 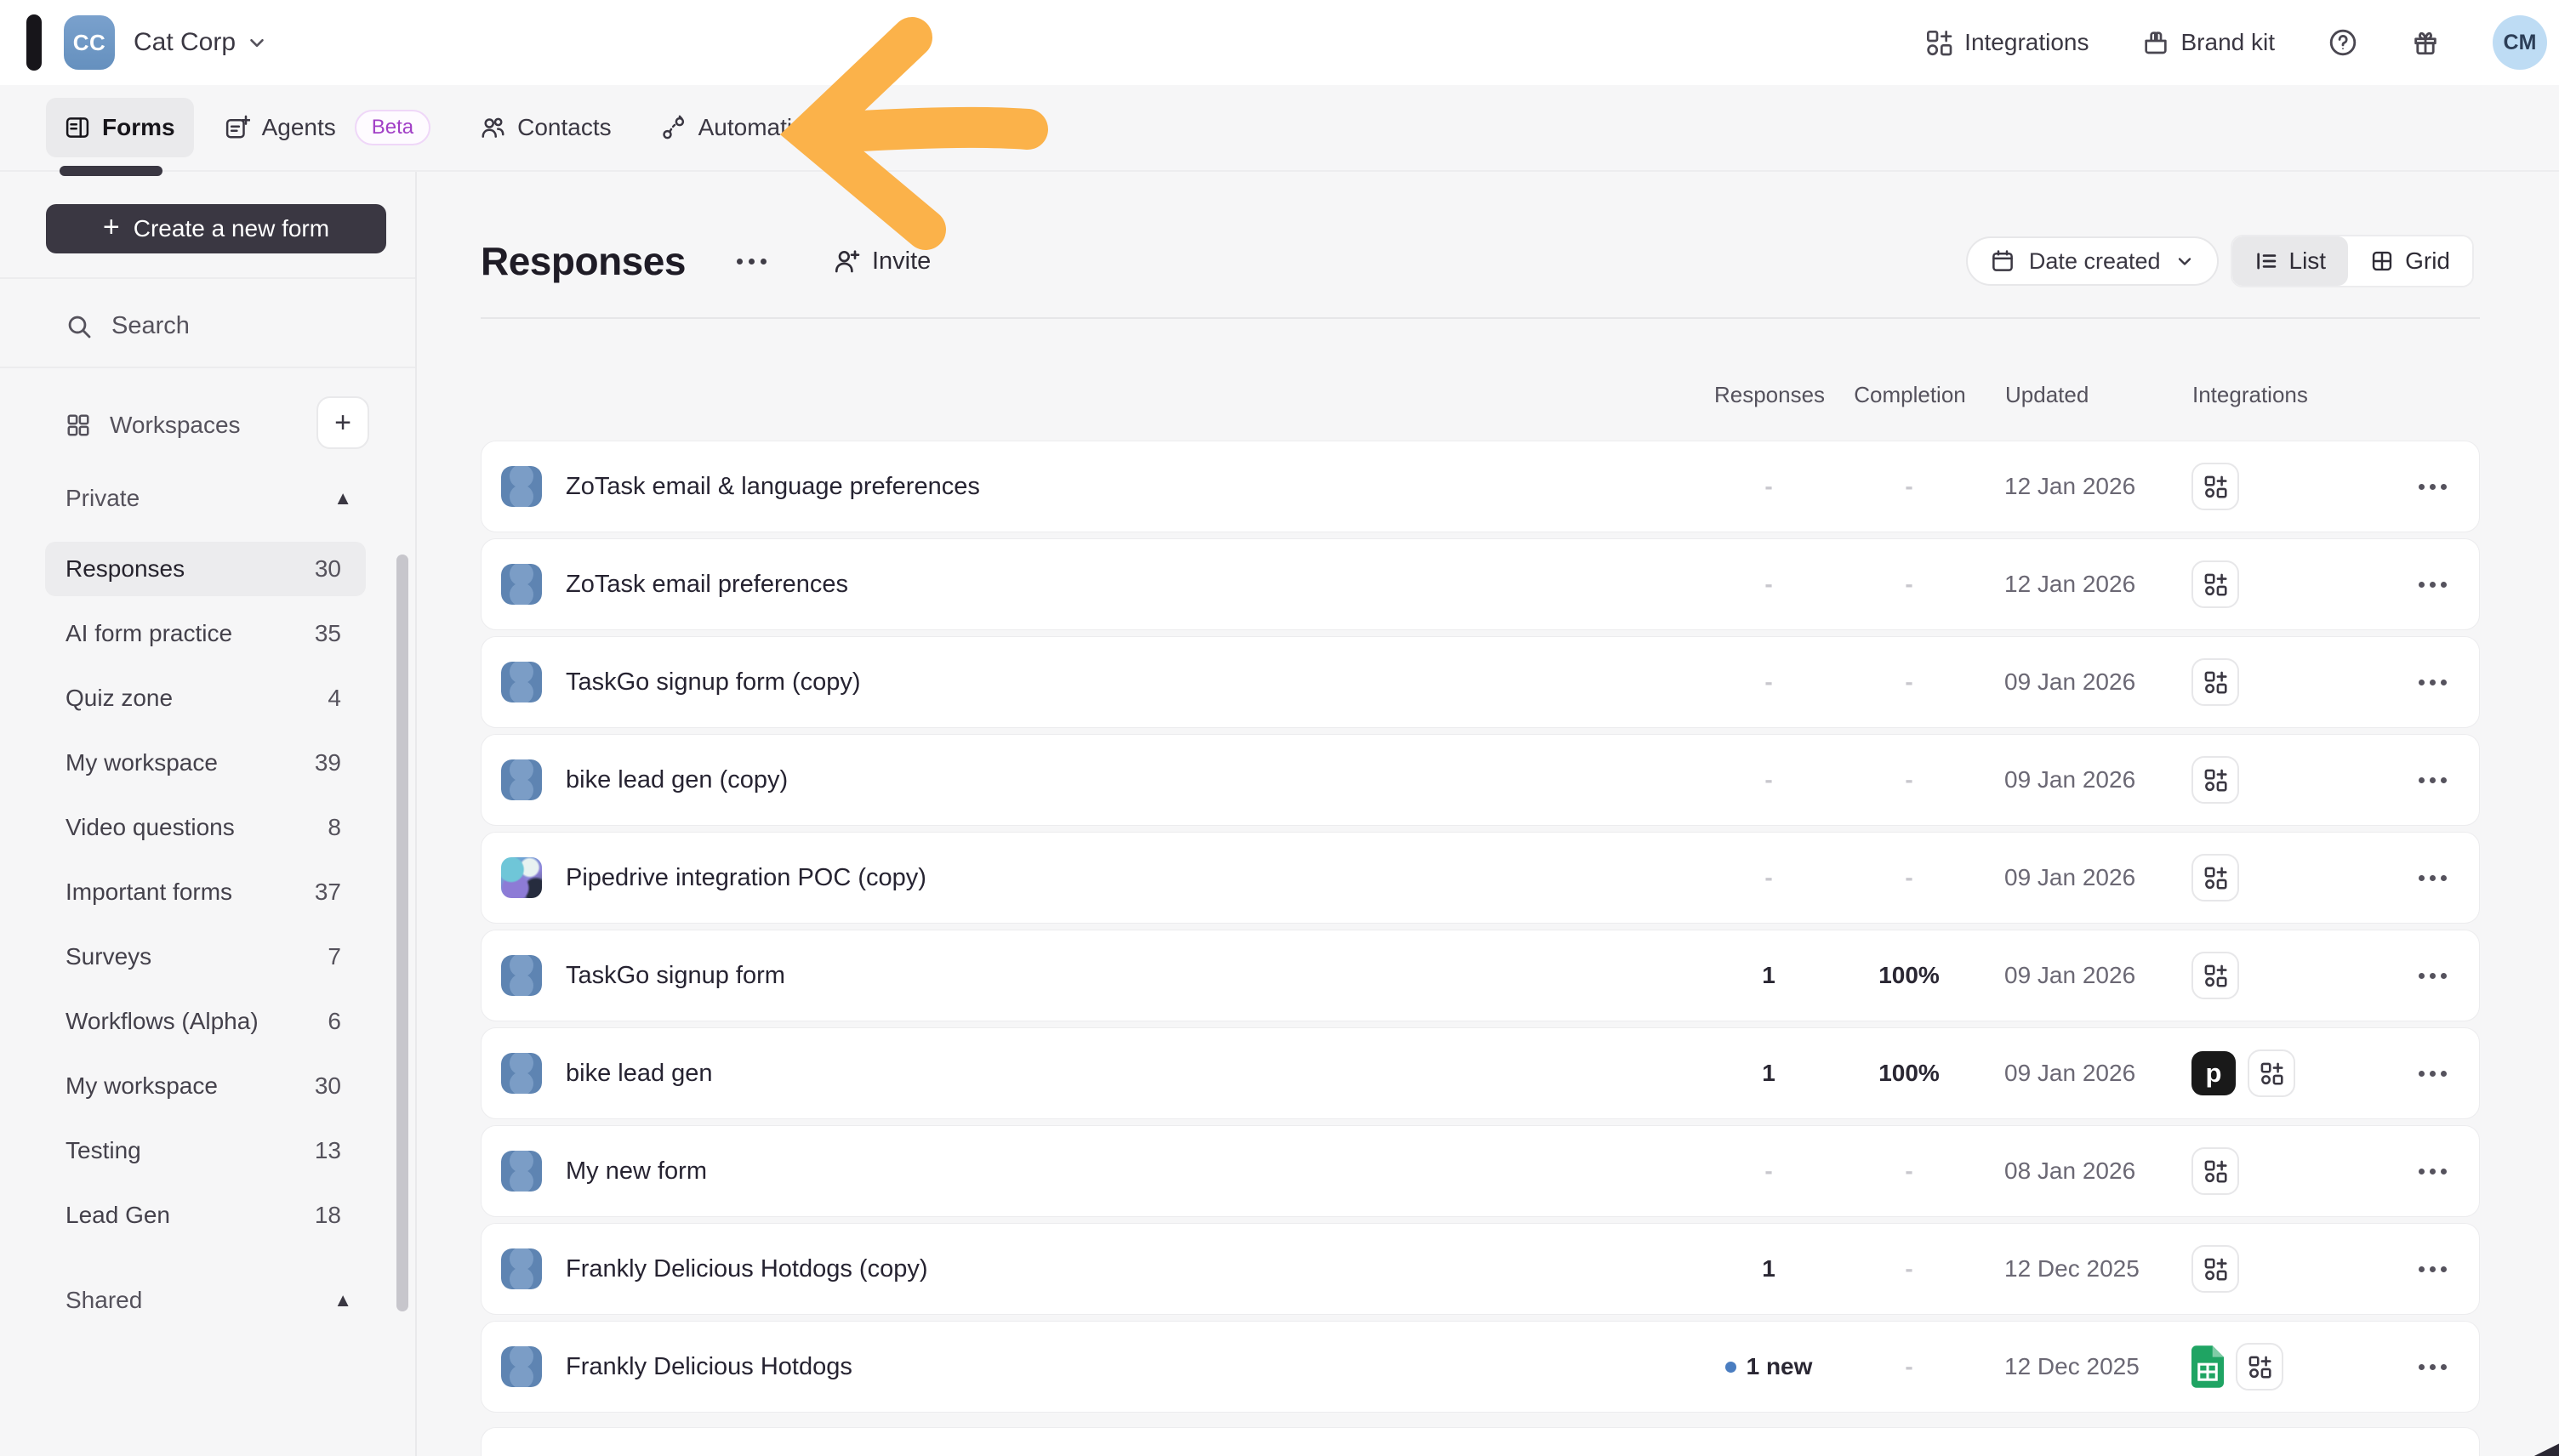 I want to click on integrations-grid-icon, so click(x=1938, y=42).